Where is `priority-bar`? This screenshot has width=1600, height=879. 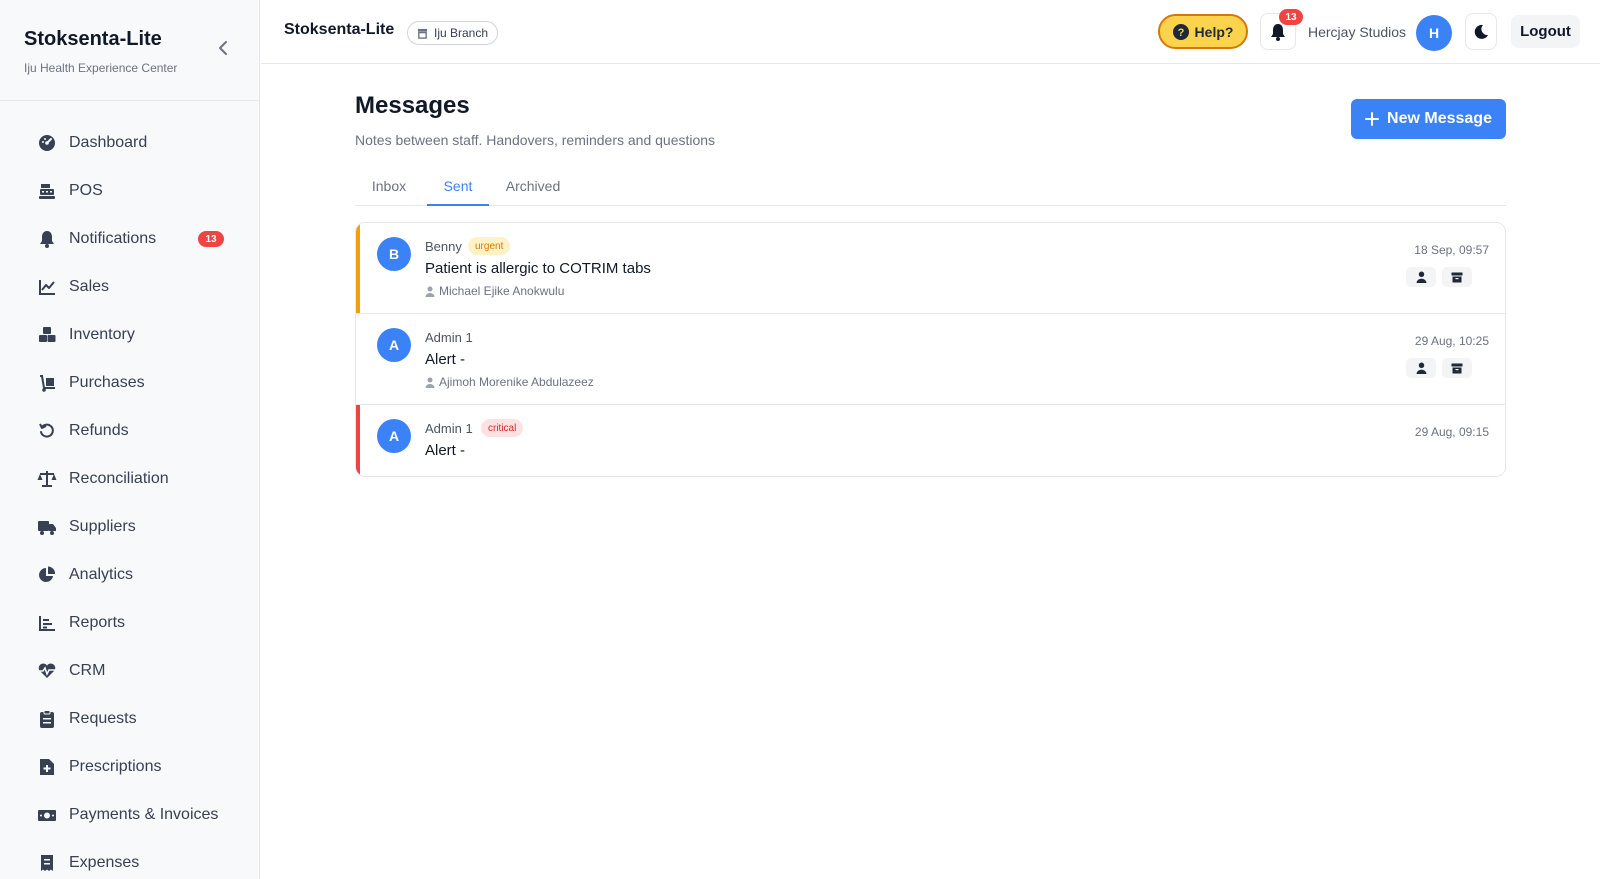
priority-bar is located at coordinates (358, 440).